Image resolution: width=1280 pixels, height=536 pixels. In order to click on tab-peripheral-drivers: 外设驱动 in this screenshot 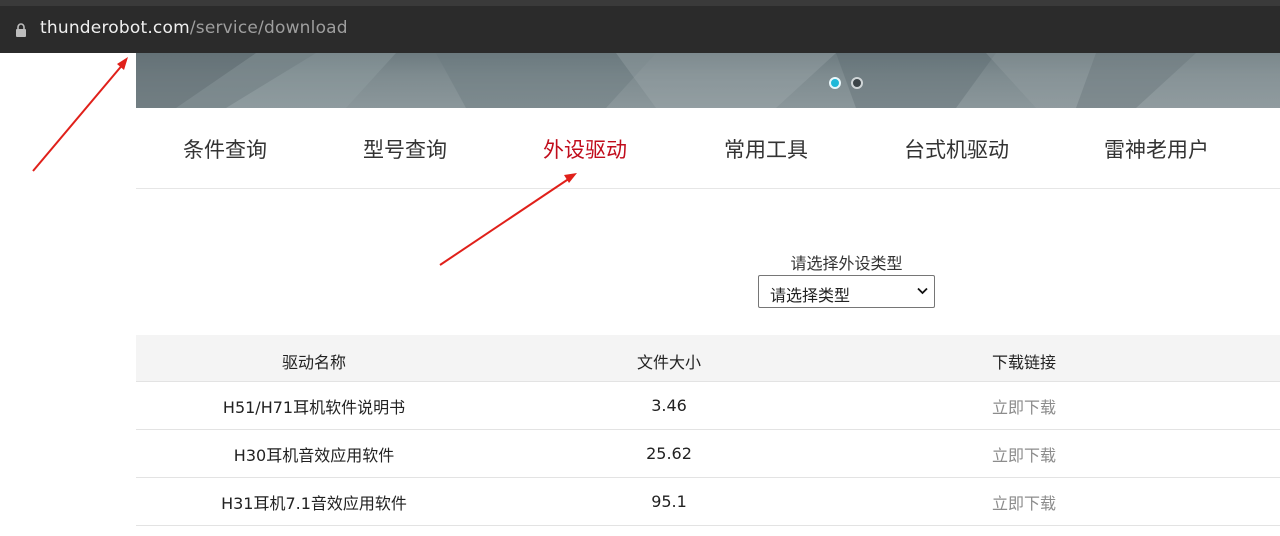, I will do `click(585, 149)`.